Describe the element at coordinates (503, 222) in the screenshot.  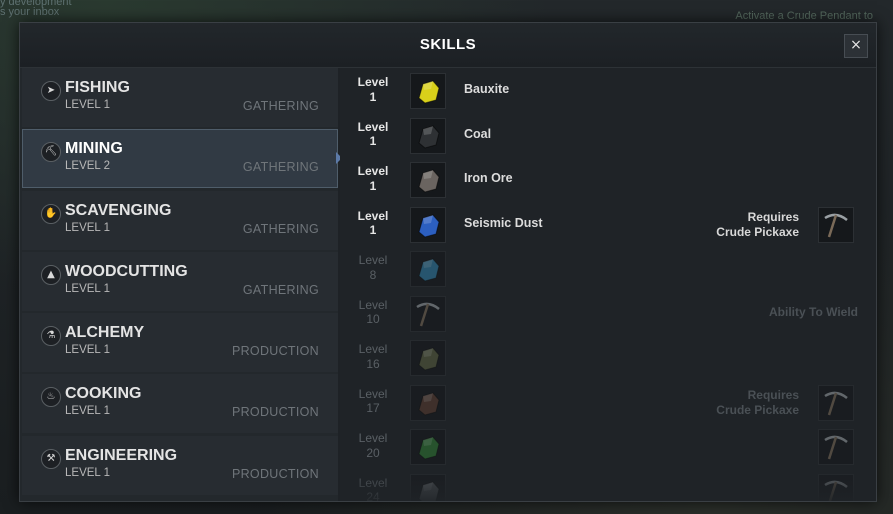
I see `resource-name: Seismic Dust` at that location.